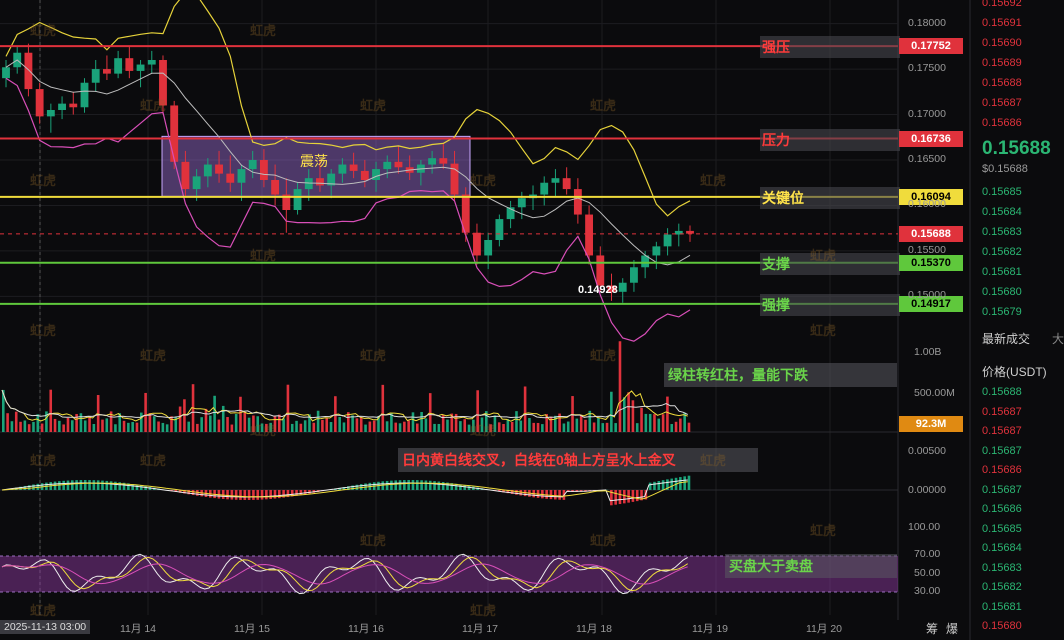 The height and width of the screenshot is (640, 1064). I want to click on level-label: 关键位, so click(830, 197).